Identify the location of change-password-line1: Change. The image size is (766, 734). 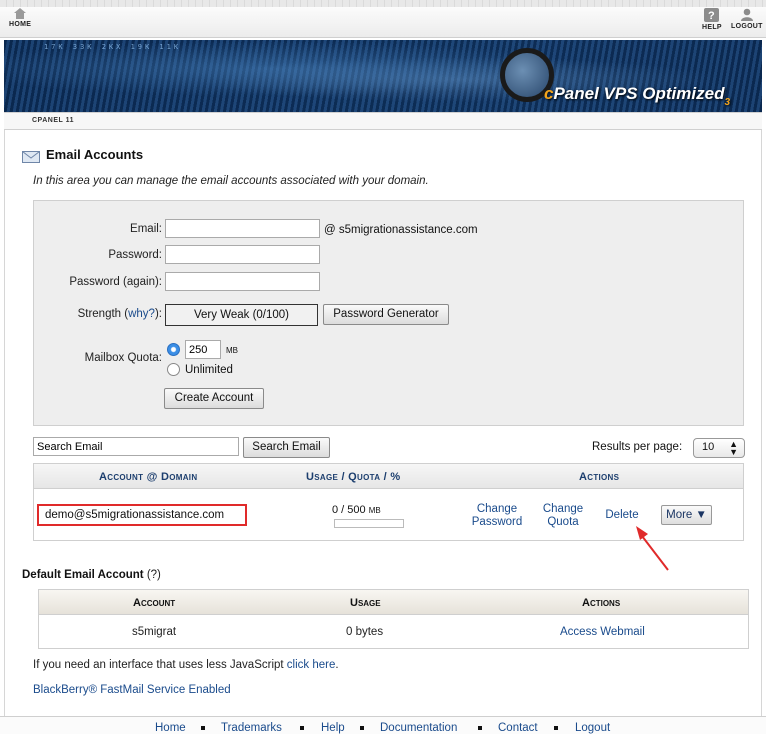
(497, 509).